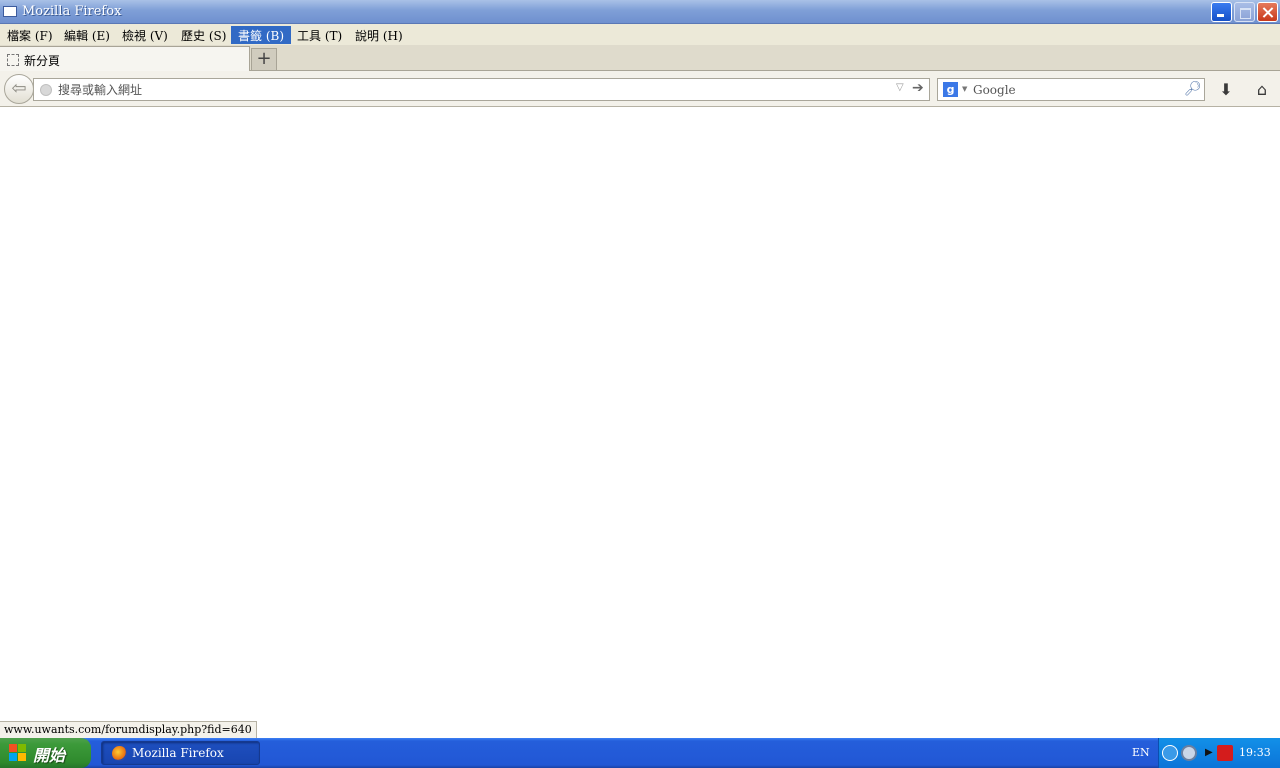 This screenshot has height=768, width=1280. Describe the element at coordinates (72, 11) in the screenshot. I see `window-title: Mozilla Firefox` at that location.